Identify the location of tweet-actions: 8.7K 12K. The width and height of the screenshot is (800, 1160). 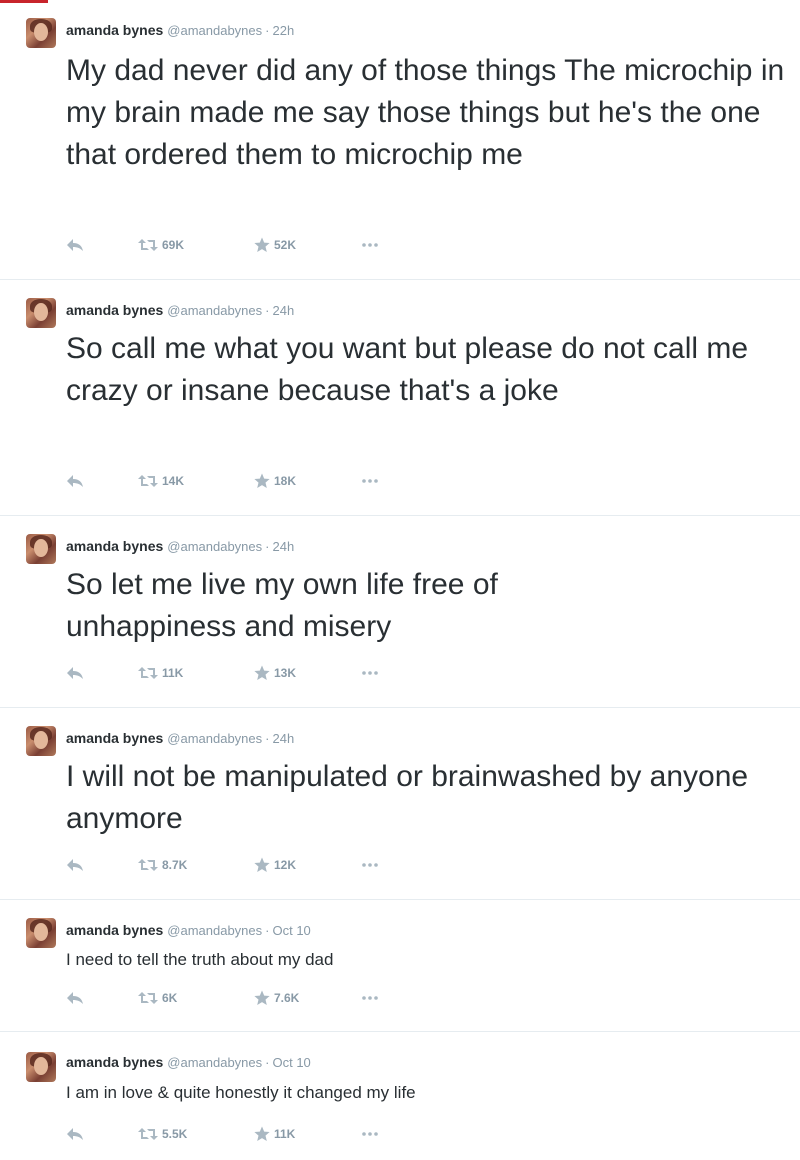
(266, 865).